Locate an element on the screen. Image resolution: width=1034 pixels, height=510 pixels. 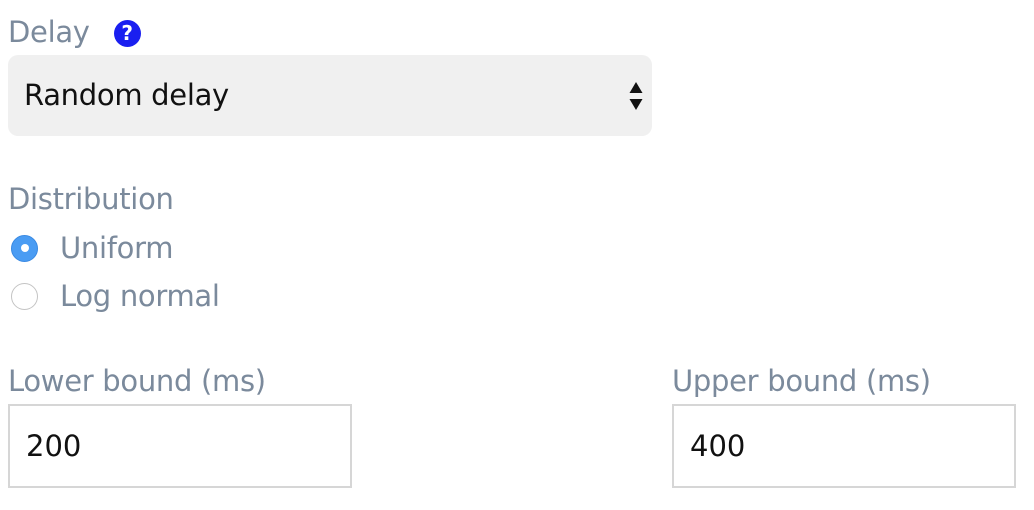
radio-label-log-normal: Log normal is located at coordinates (140, 296).